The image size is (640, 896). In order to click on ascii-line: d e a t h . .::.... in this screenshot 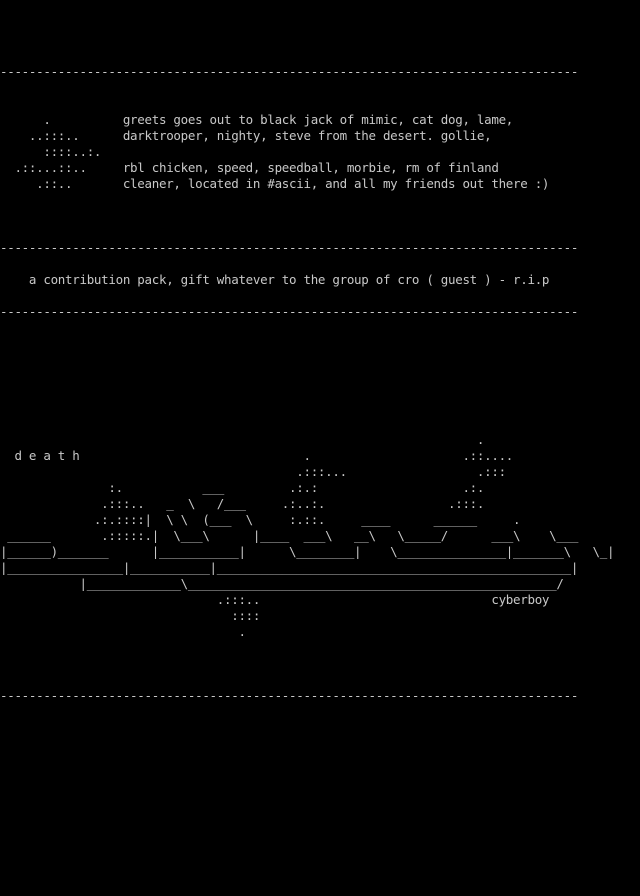, I will do `click(257, 455)`.